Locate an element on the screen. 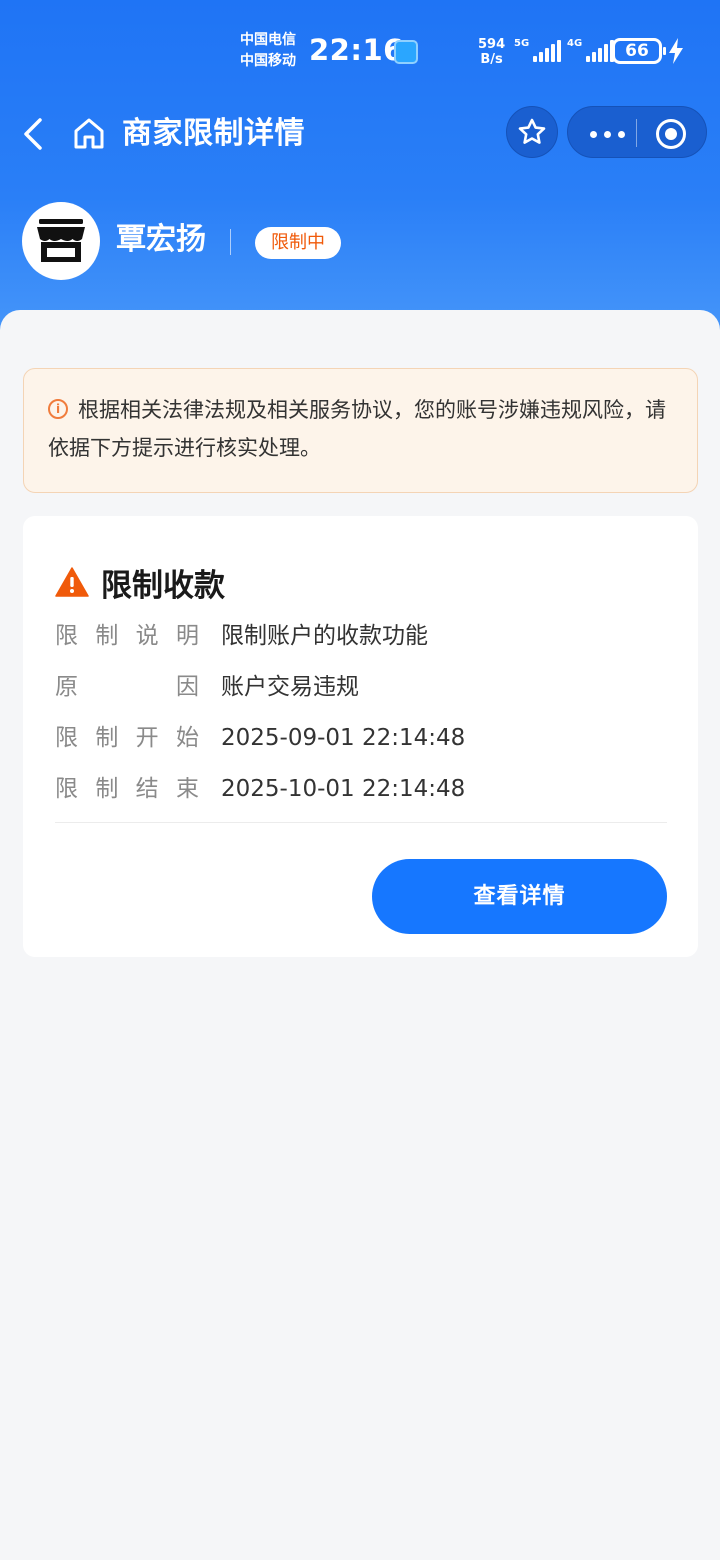 This screenshot has height=1560, width=720. battery-icon: 66 is located at coordinates (639, 51).